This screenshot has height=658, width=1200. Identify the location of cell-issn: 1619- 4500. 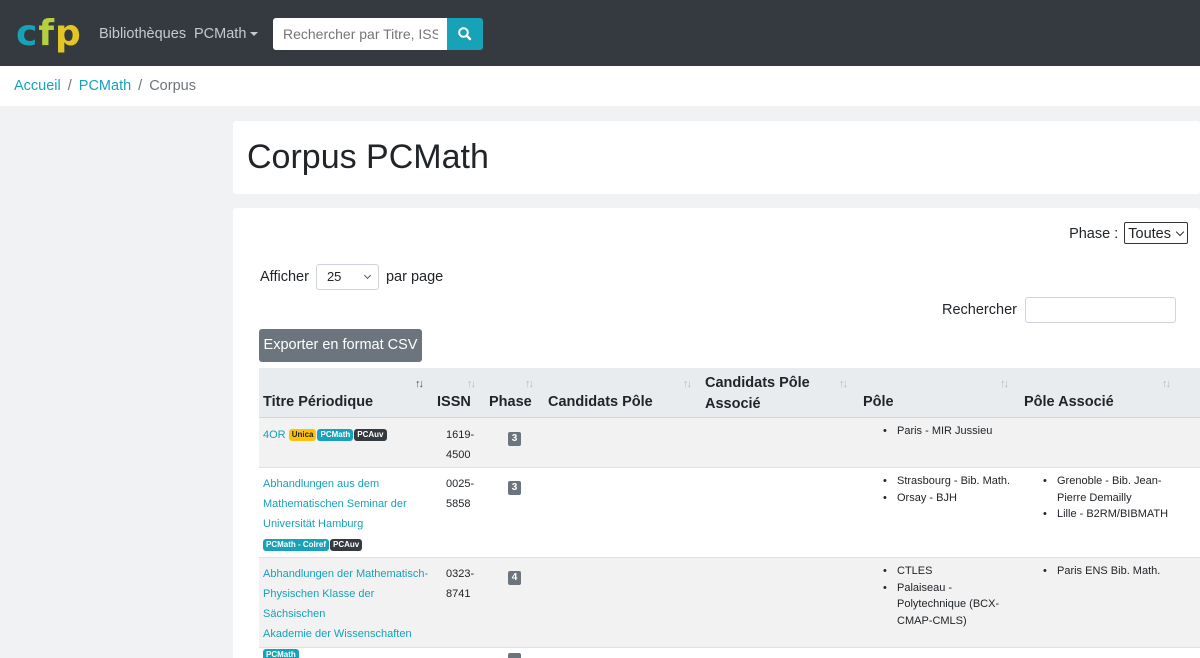
(460, 445).